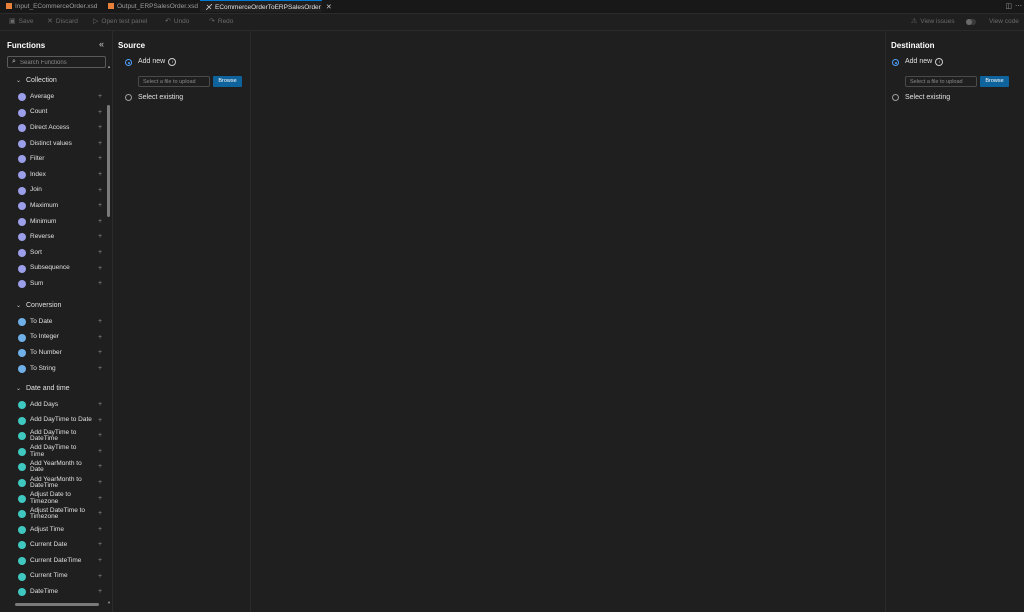 This screenshot has height=612, width=1024. What do you see at coordinates (61, 144) in the screenshot?
I see `function-item: Distinct values +` at bounding box center [61, 144].